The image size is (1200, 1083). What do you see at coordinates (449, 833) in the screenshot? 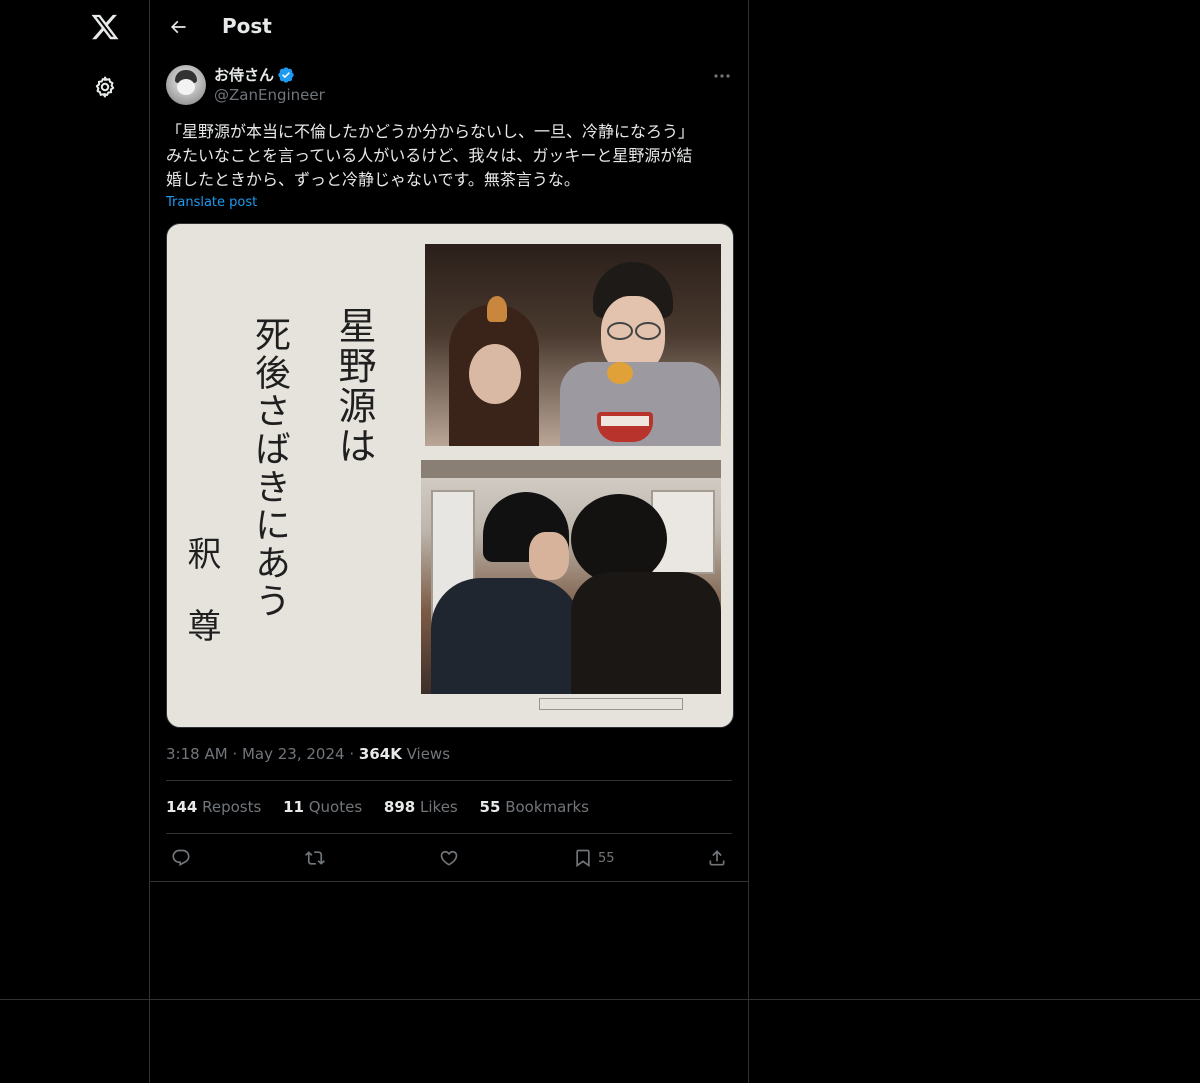
I see `stats-divider` at bounding box center [449, 833].